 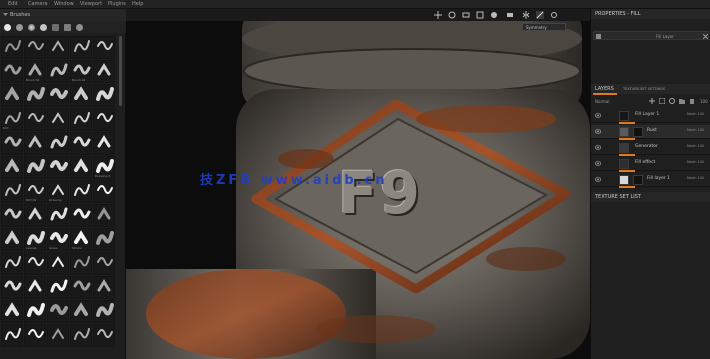 What do you see at coordinates (104, 167) in the screenshot?
I see `brush-preset: Drawing 2` at bounding box center [104, 167].